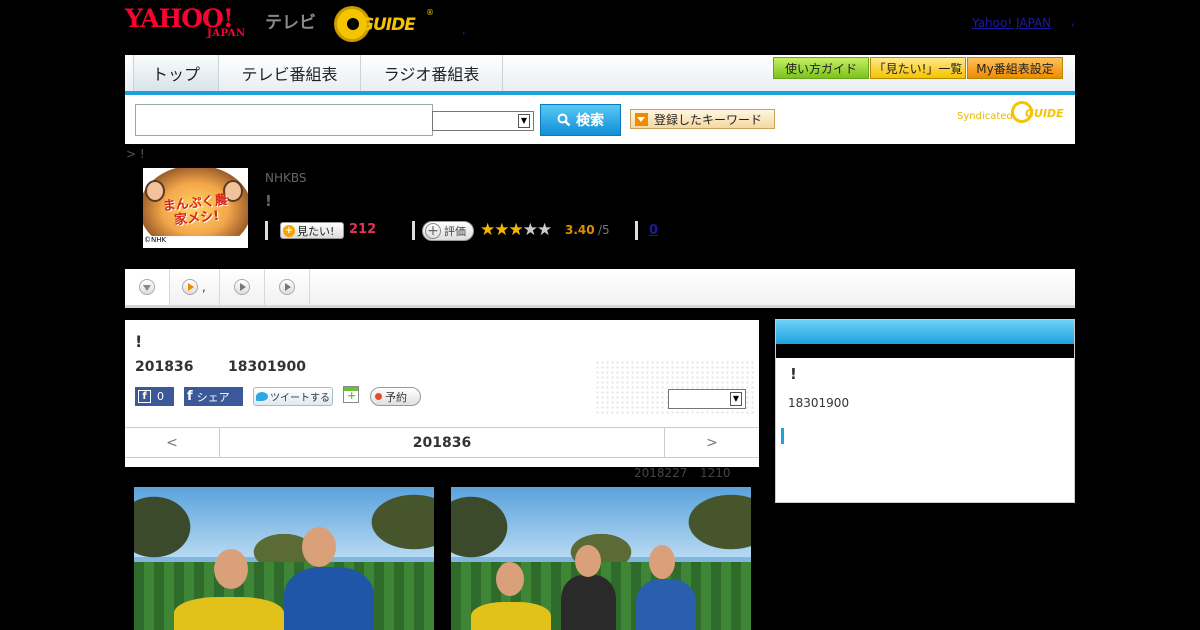  What do you see at coordinates (226, 33) in the screenshot?
I see `japan-logo-text: JAPAN` at bounding box center [226, 33].